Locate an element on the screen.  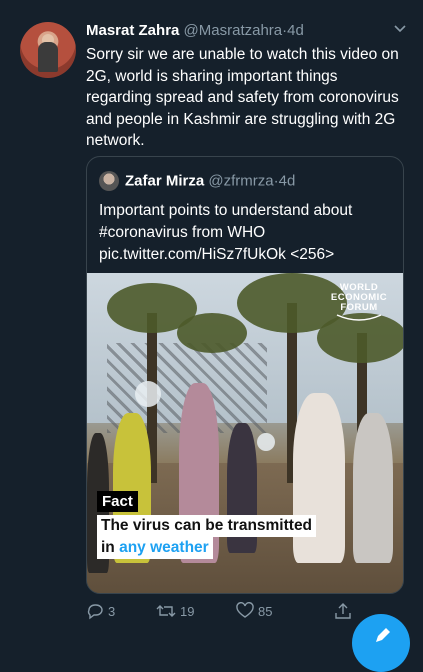
quoted-text-line: pic.twitter.com/HiSz7fUkOk <256> is located at coordinates (217, 254).